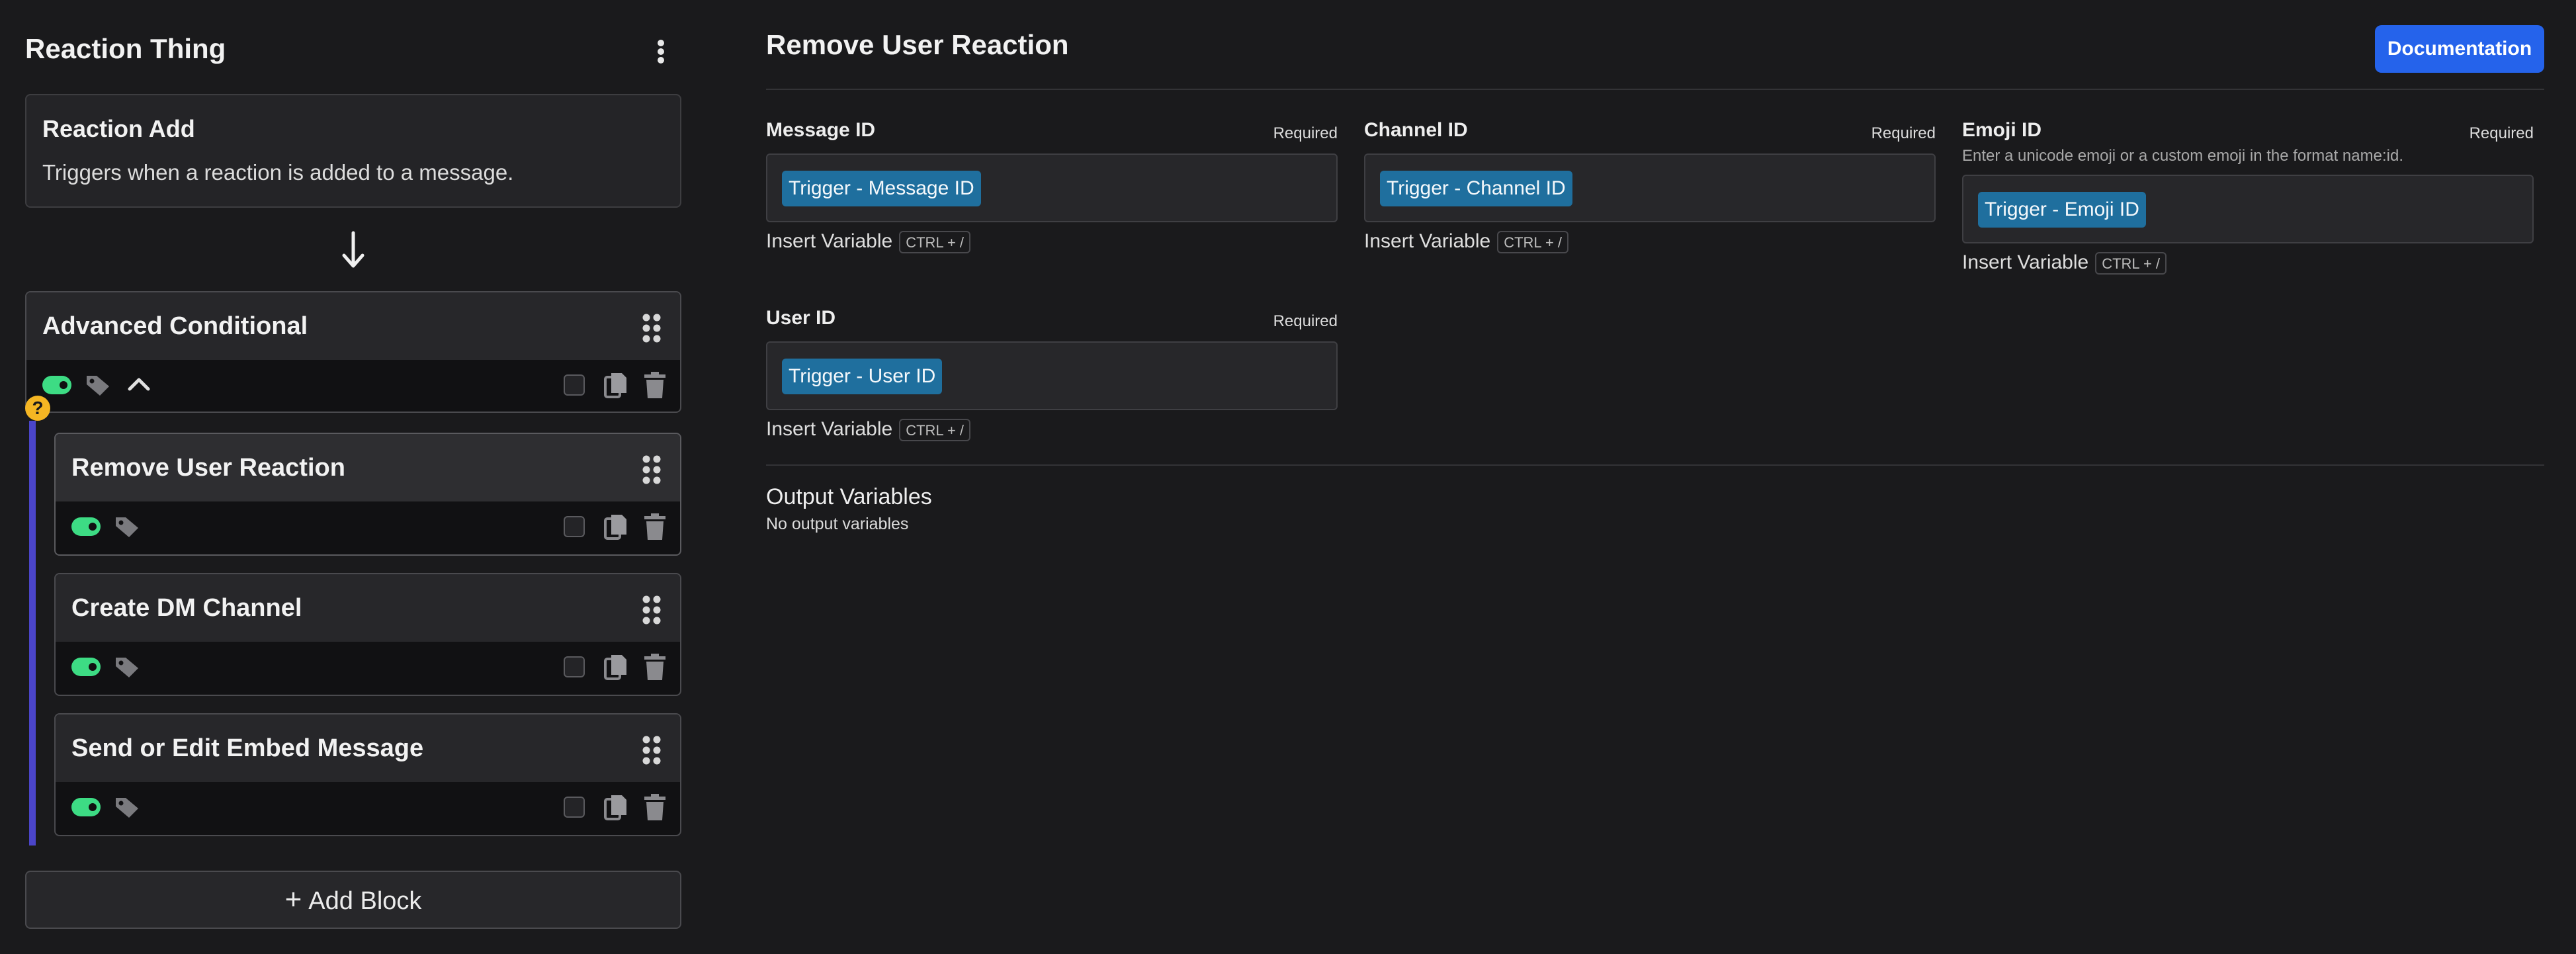 The width and height of the screenshot is (2576, 954). Describe the element at coordinates (660, 52) in the screenshot. I see `more-options-icon` at that location.